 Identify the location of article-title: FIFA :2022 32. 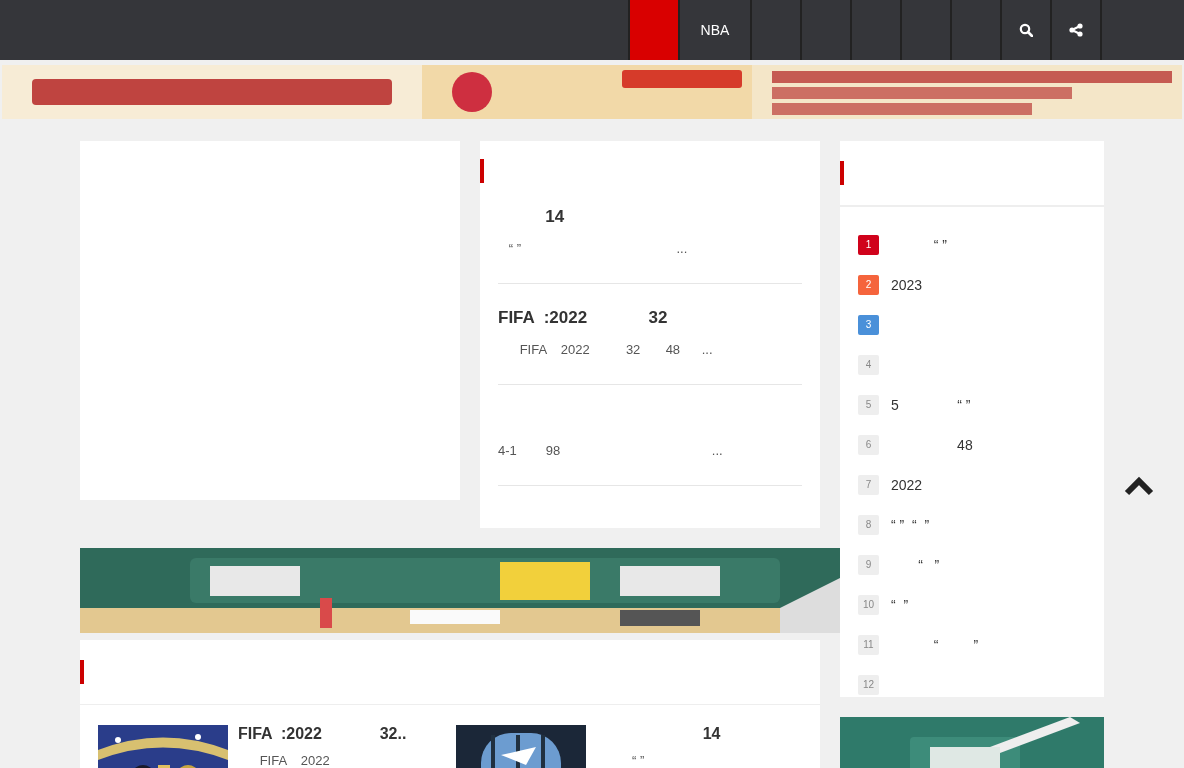
(583, 317).